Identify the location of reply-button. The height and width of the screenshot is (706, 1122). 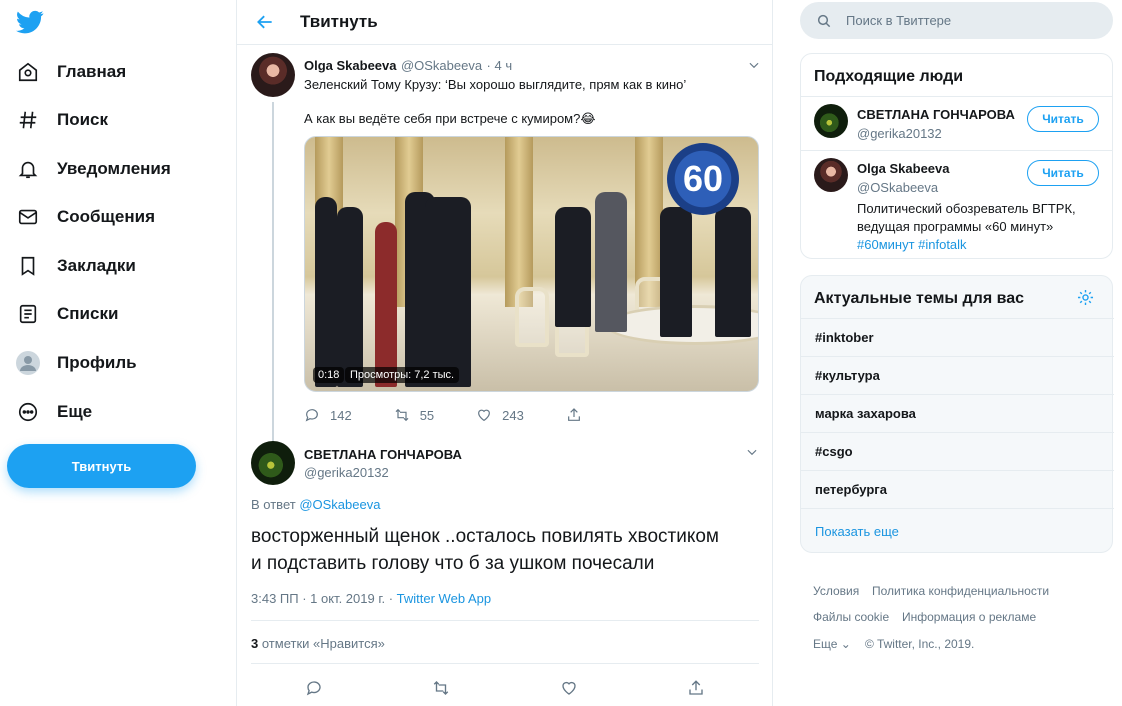
(314, 688).